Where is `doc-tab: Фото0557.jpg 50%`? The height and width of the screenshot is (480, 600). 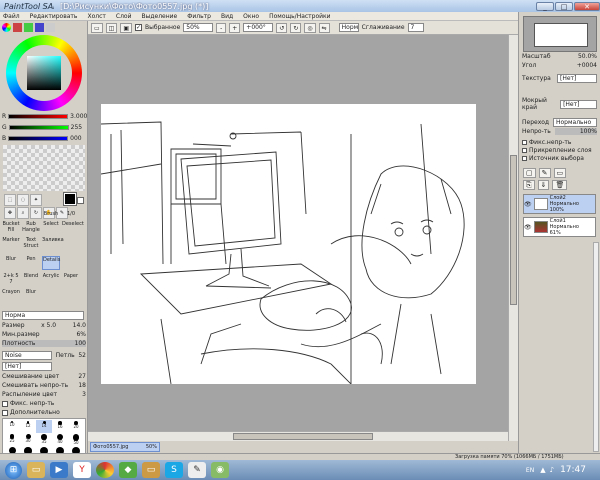 doc-tab: Фото0557.jpg 50% is located at coordinates (125, 447).